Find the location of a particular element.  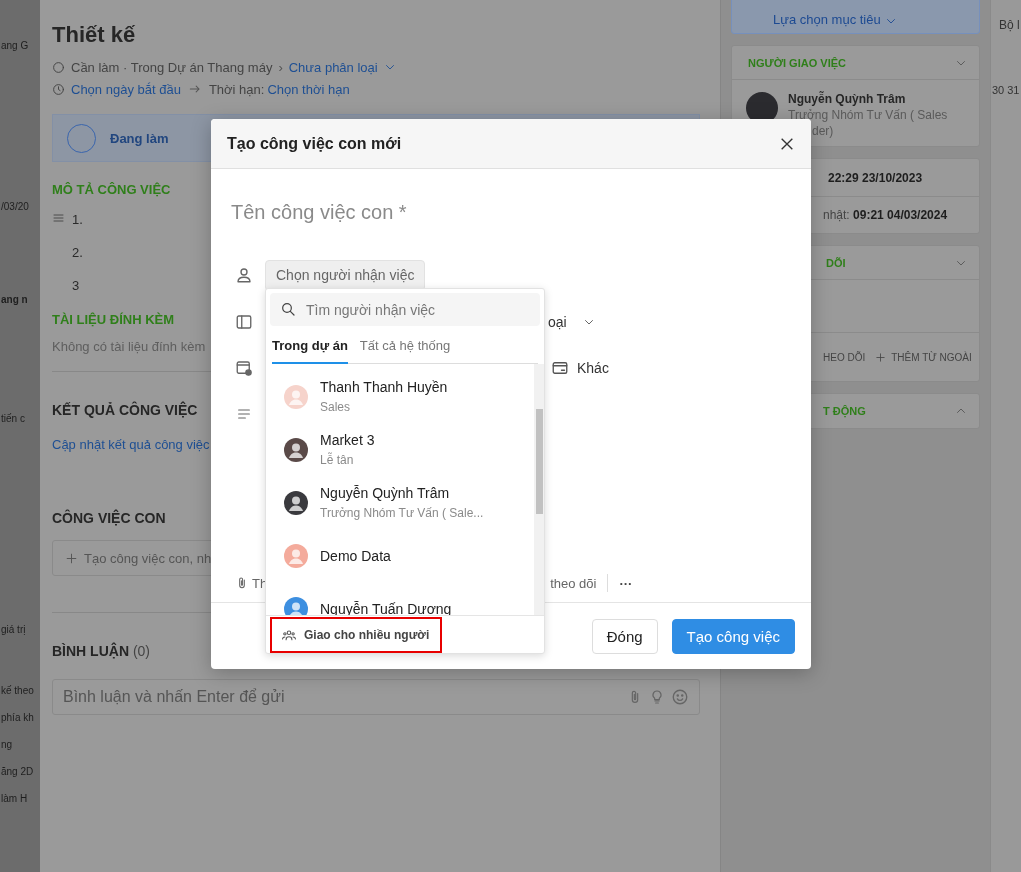

comment-placeholder: Bình luận và nhấn Enter để gửi is located at coordinates (174, 697).